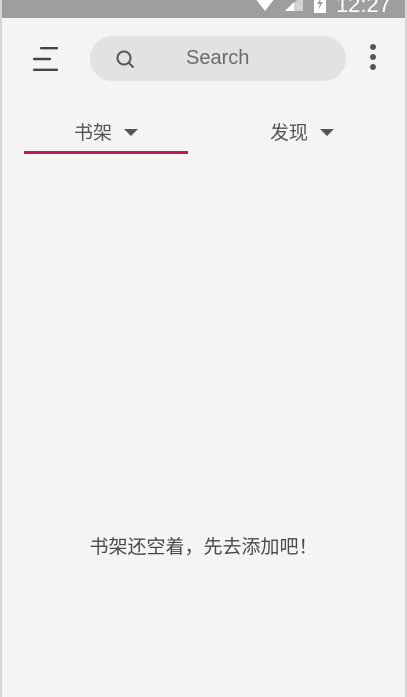 This screenshot has width=407, height=697. What do you see at coordinates (203, 9) in the screenshot?
I see `status-bar: 12:27` at bounding box center [203, 9].